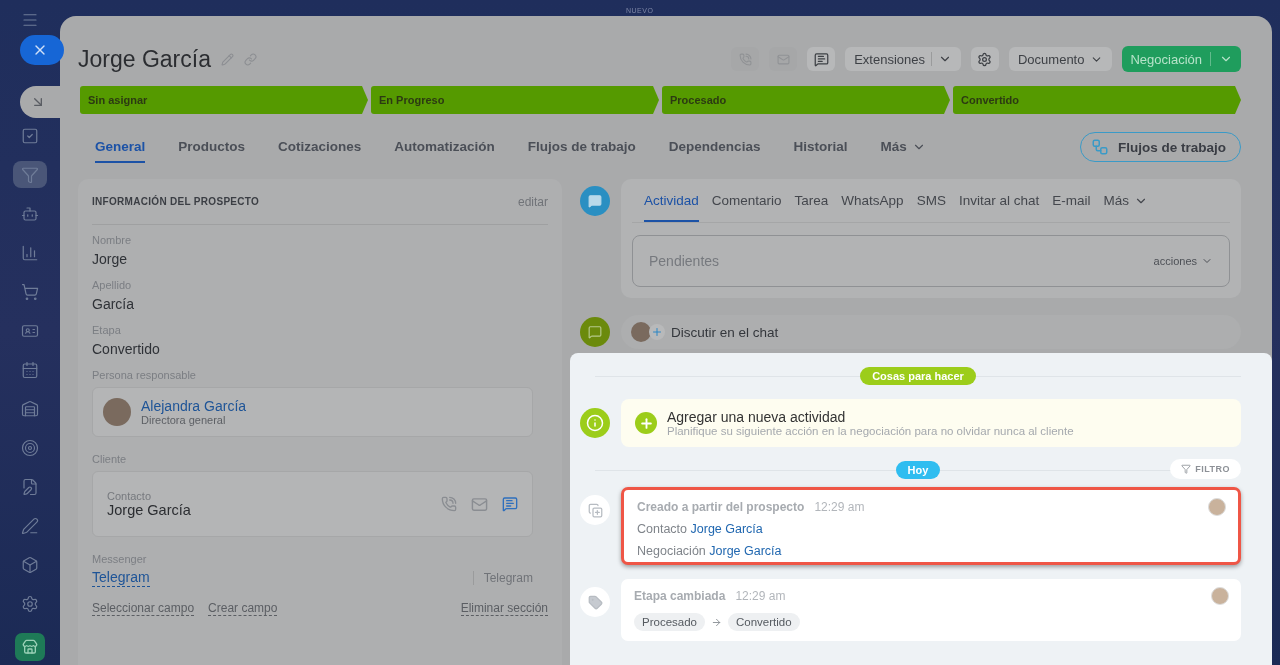 This screenshot has height=665, width=1280. Describe the element at coordinates (746, 200) in the screenshot. I see `activity-tab: Comentario` at that location.